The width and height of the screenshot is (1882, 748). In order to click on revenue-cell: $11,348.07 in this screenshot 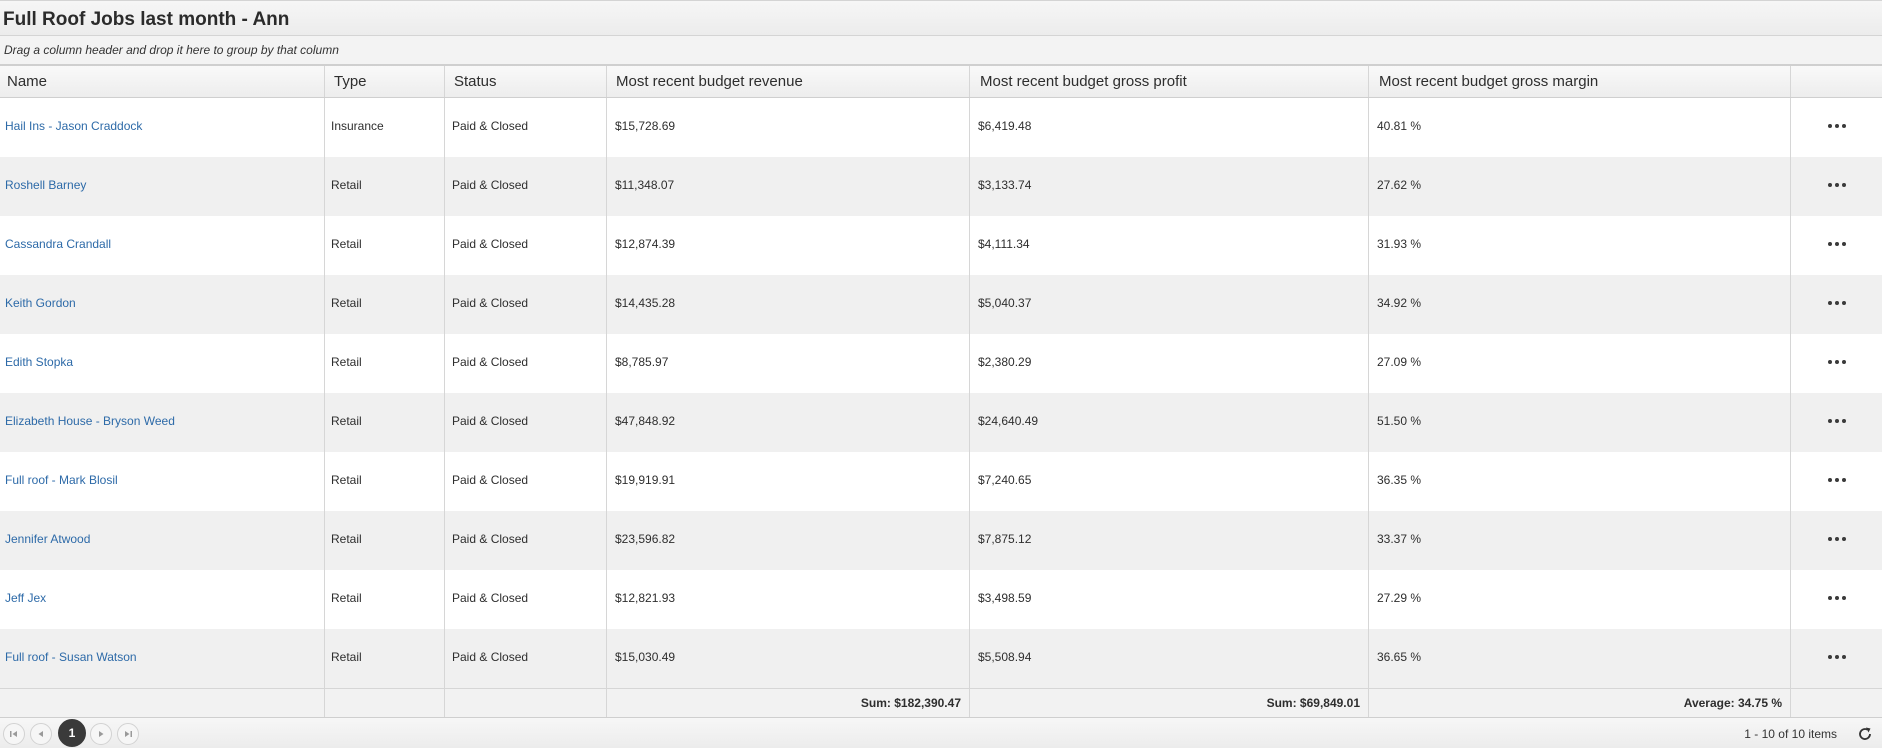, I will do `click(788, 186)`.